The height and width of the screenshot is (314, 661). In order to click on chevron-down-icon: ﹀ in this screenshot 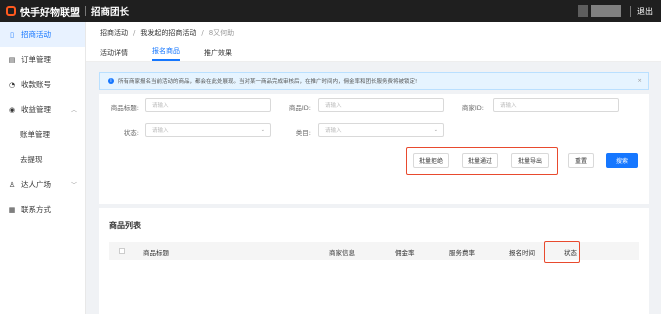, I will do `click(73, 185)`.